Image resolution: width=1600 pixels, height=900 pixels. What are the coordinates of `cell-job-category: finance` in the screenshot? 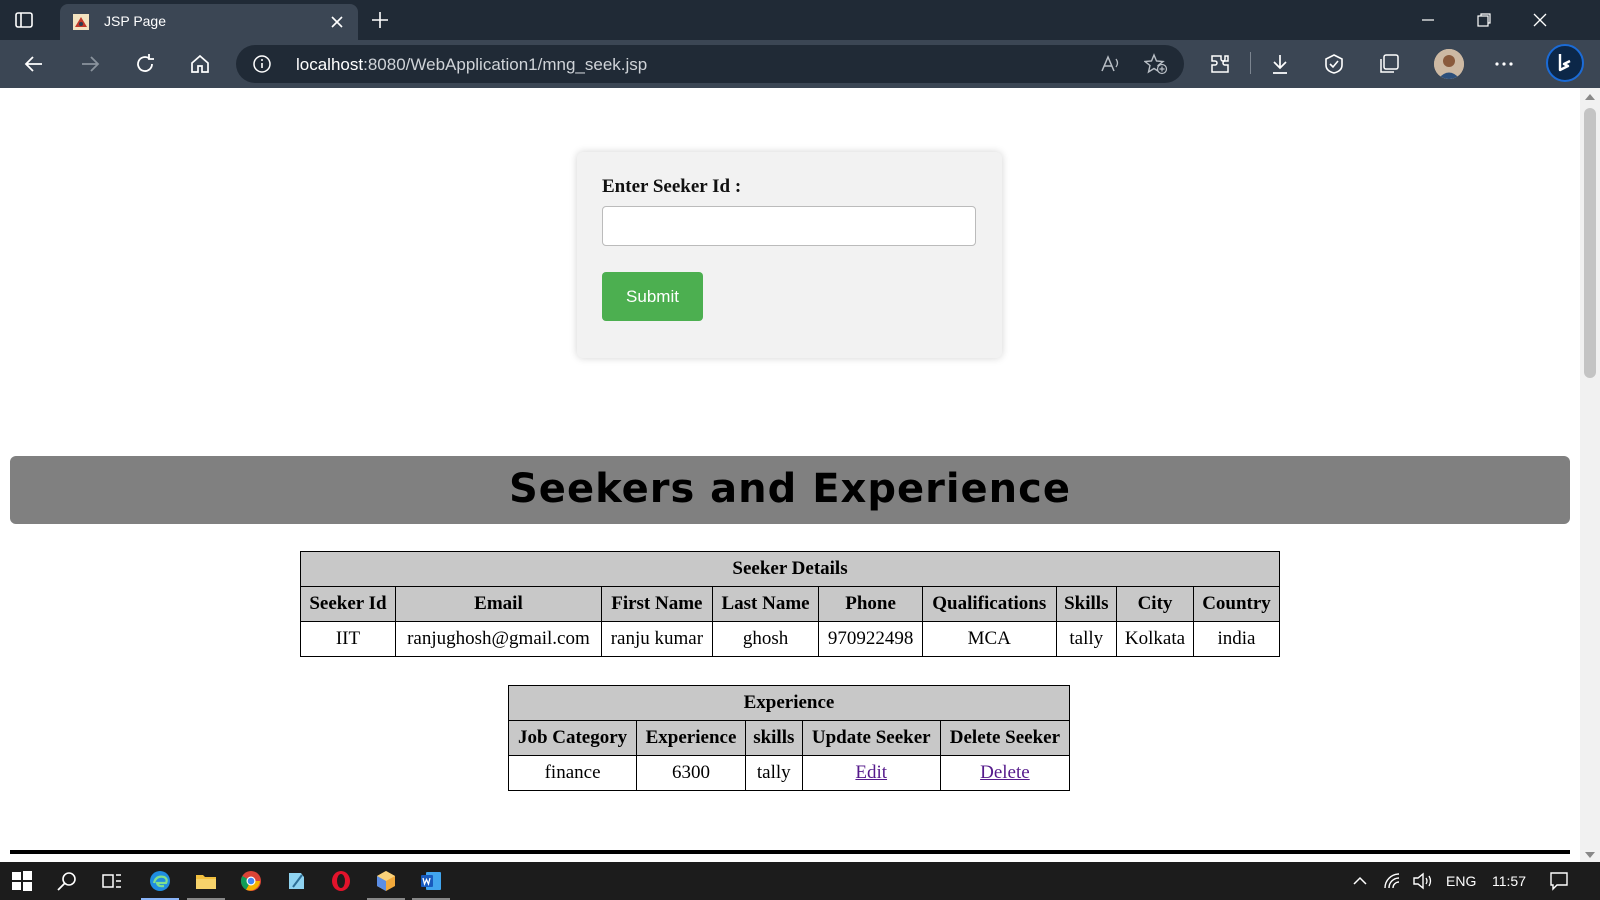 It's located at (572, 773).